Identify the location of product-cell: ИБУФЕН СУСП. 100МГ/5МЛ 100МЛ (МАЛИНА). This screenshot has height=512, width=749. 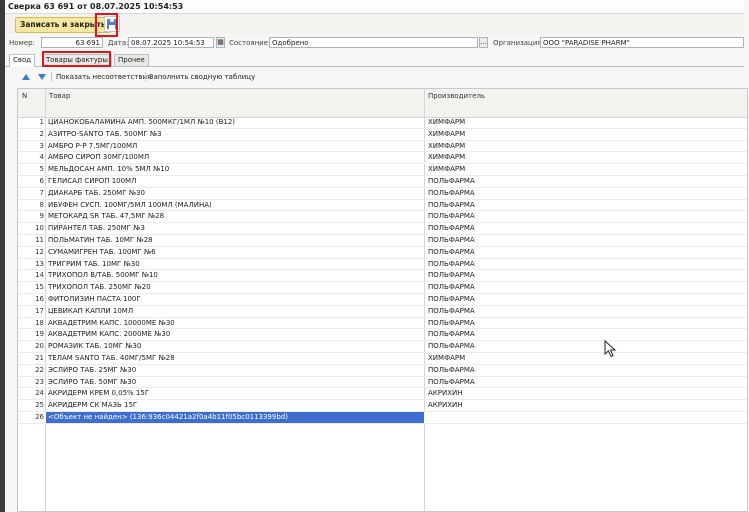
(235, 205).